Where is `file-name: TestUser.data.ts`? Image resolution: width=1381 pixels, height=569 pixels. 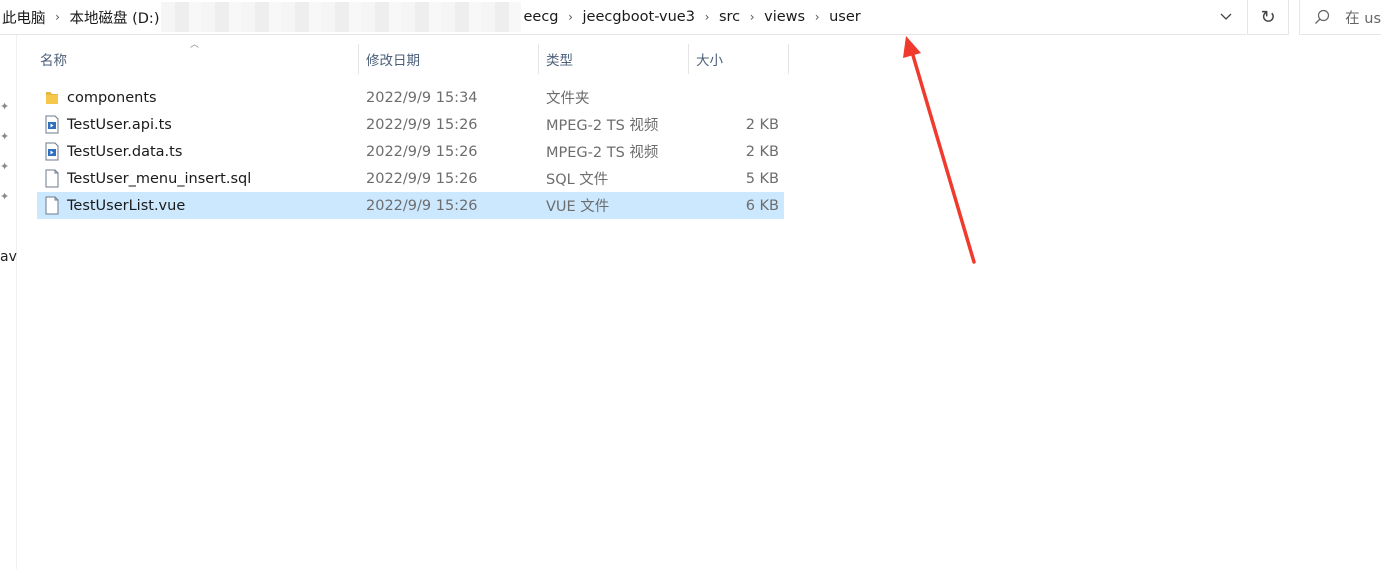
file-name: TestUser.data.ts is located at coordinates (125, 151).